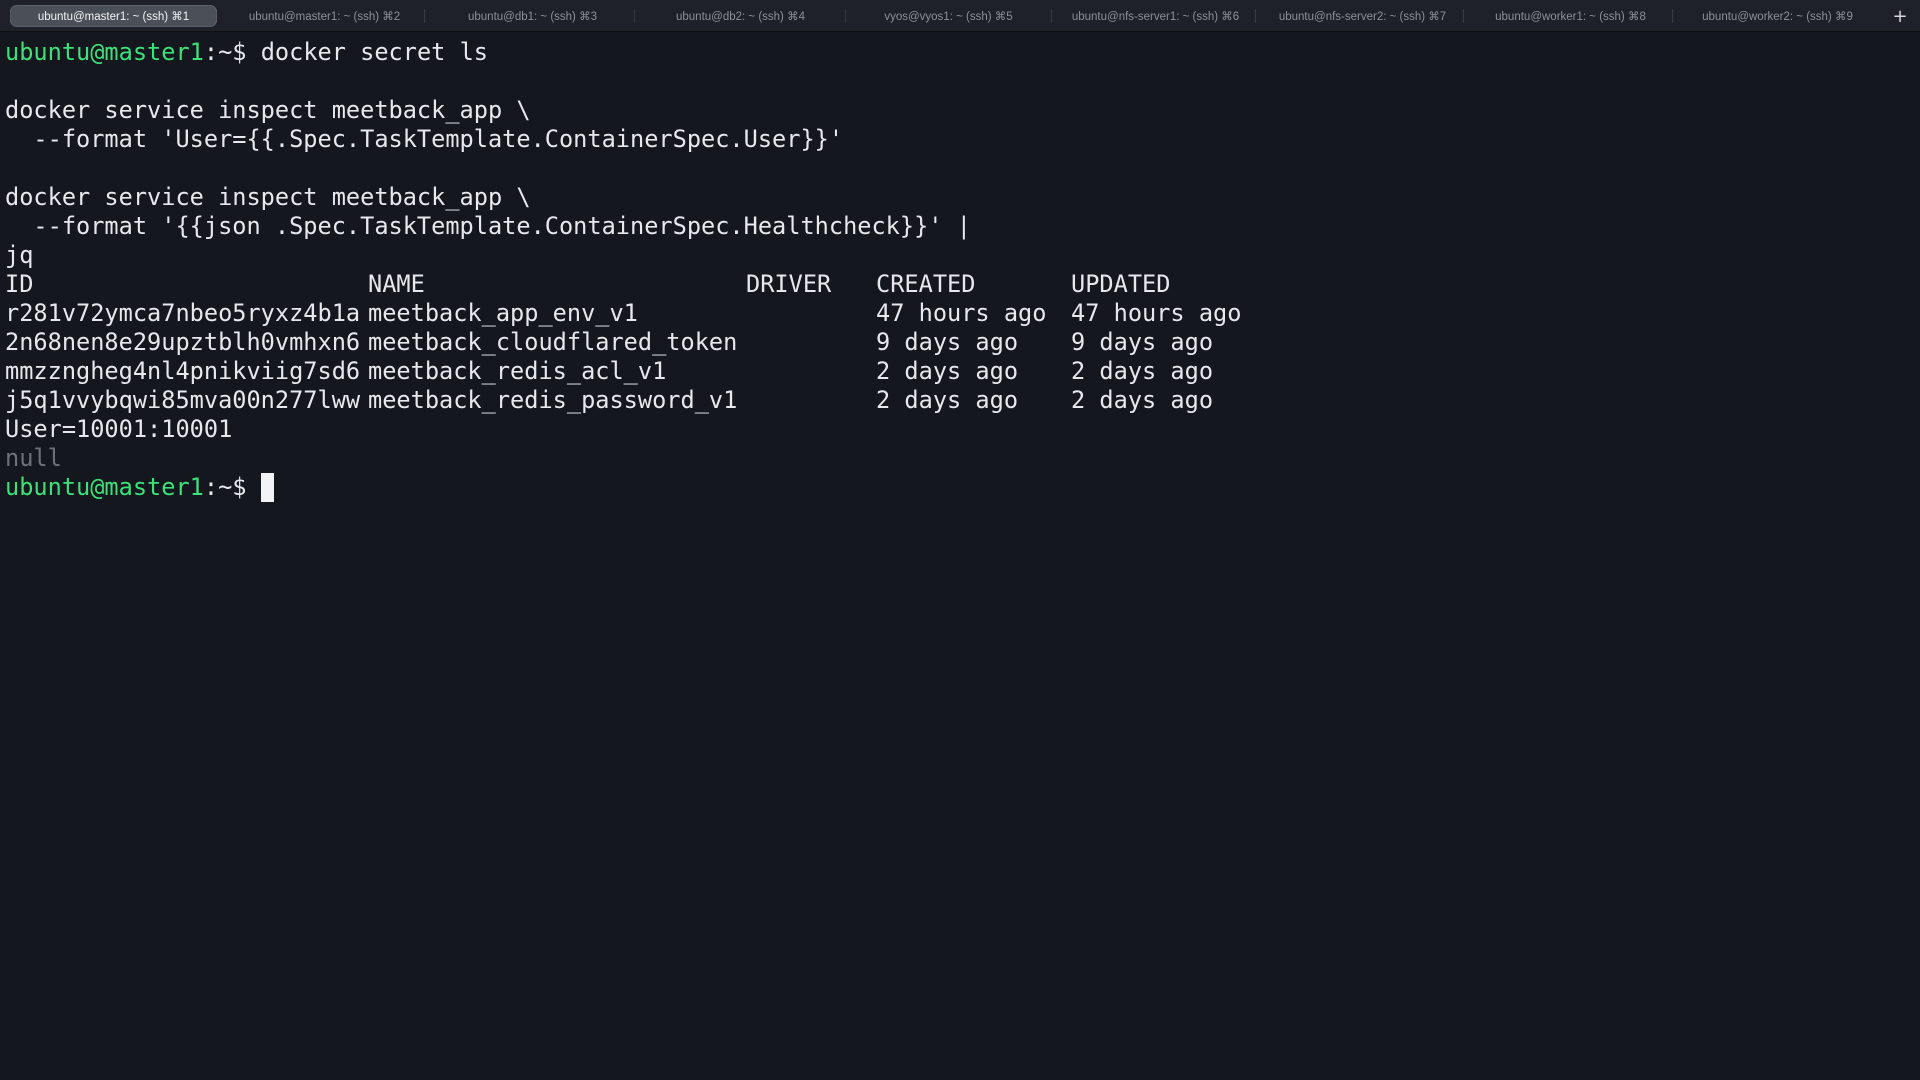 The image size is (1920, 1080). Describe the element at coordinates (183, 342) in the screenshot. I see `secret-id: 2n68nen8e29upztblh0vmhxn6` at that location.